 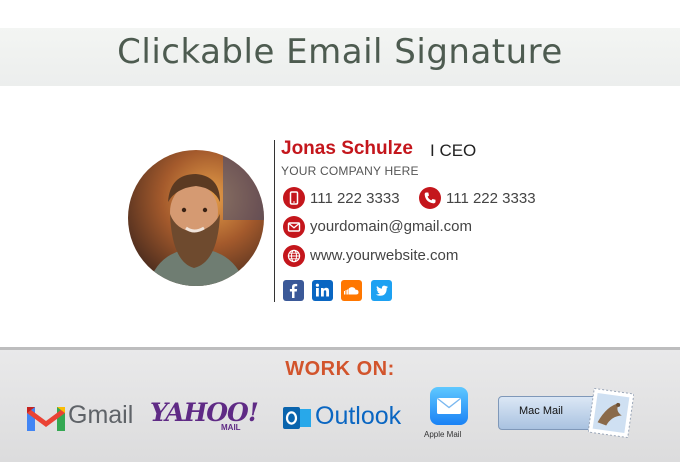 I want to click on apple-mail-icon, so click(x=449, y=406).